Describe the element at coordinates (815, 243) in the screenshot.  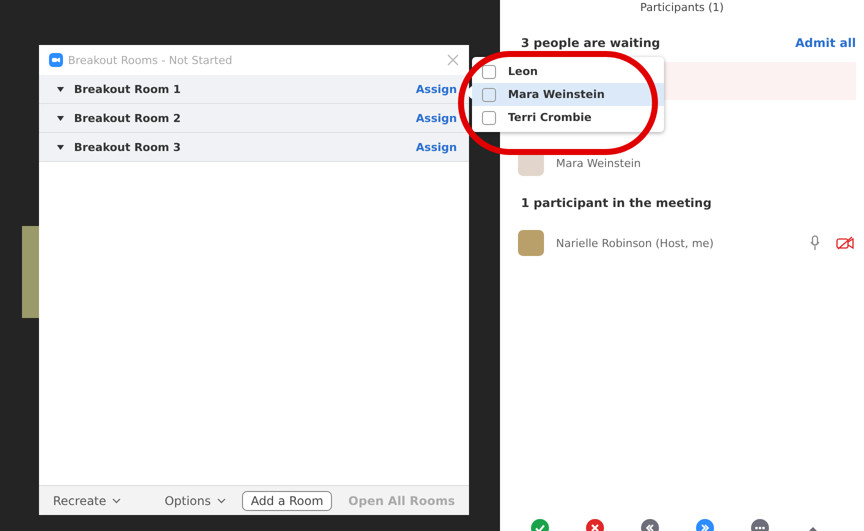
I see `microphone-icon` at that location.